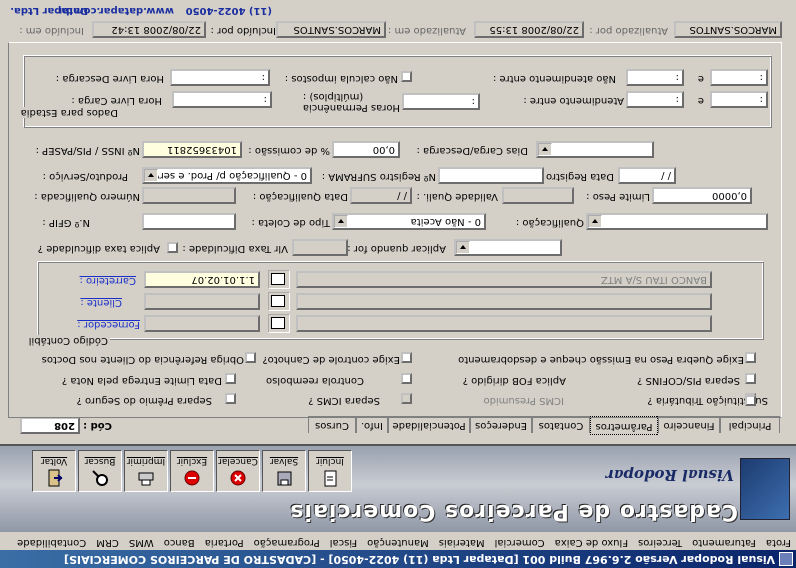 The image size is (796, 568). I want to click on dias-carga-select, so click(595, 149).